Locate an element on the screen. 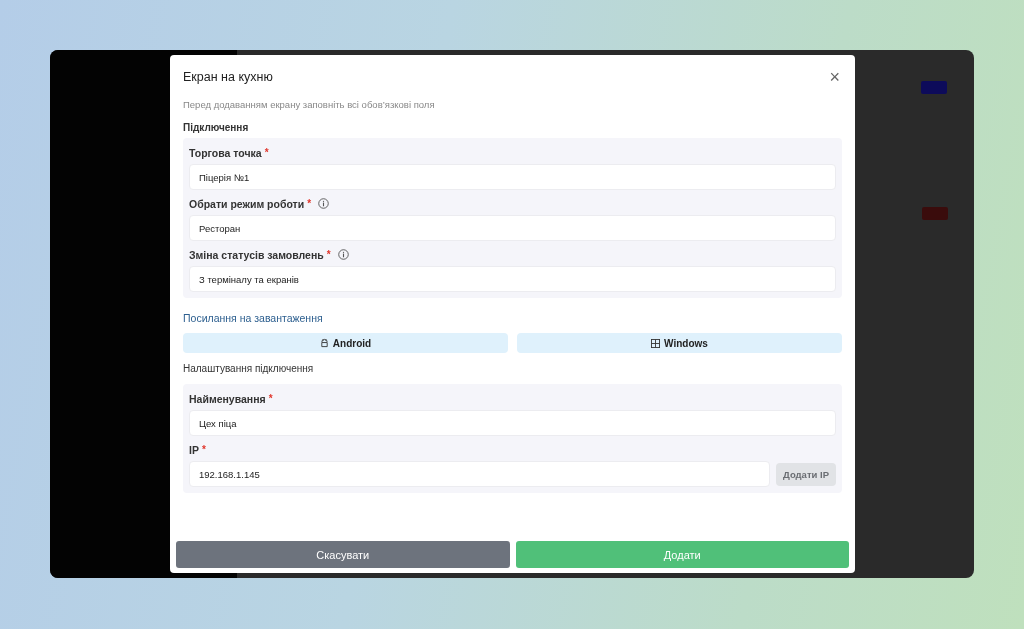 This screenshot has width=1024, height=629. field-label: Зміна статусів замовлень is located at coordinates (256, 254).